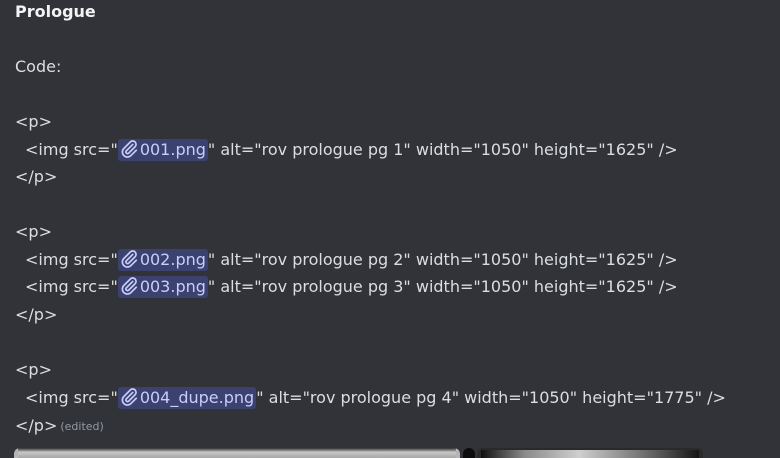  I want to click on file-link-label: 001.png, so click(172, 149).